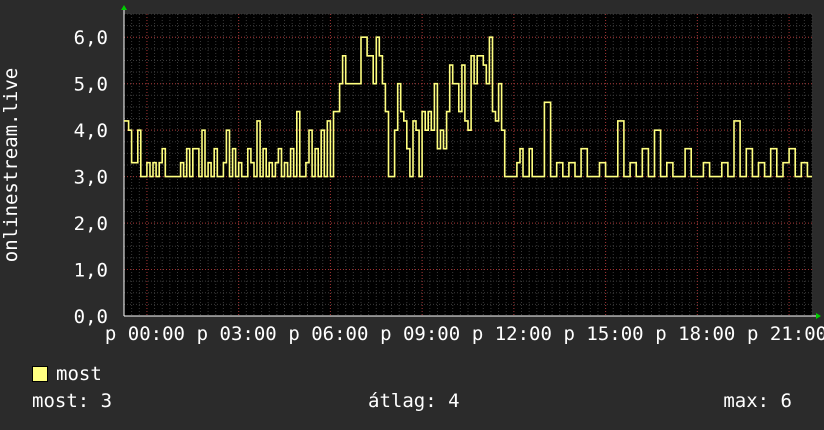 This screenshot has width=824, height=430. I want to click on legend-label: most, so click(79, 374).